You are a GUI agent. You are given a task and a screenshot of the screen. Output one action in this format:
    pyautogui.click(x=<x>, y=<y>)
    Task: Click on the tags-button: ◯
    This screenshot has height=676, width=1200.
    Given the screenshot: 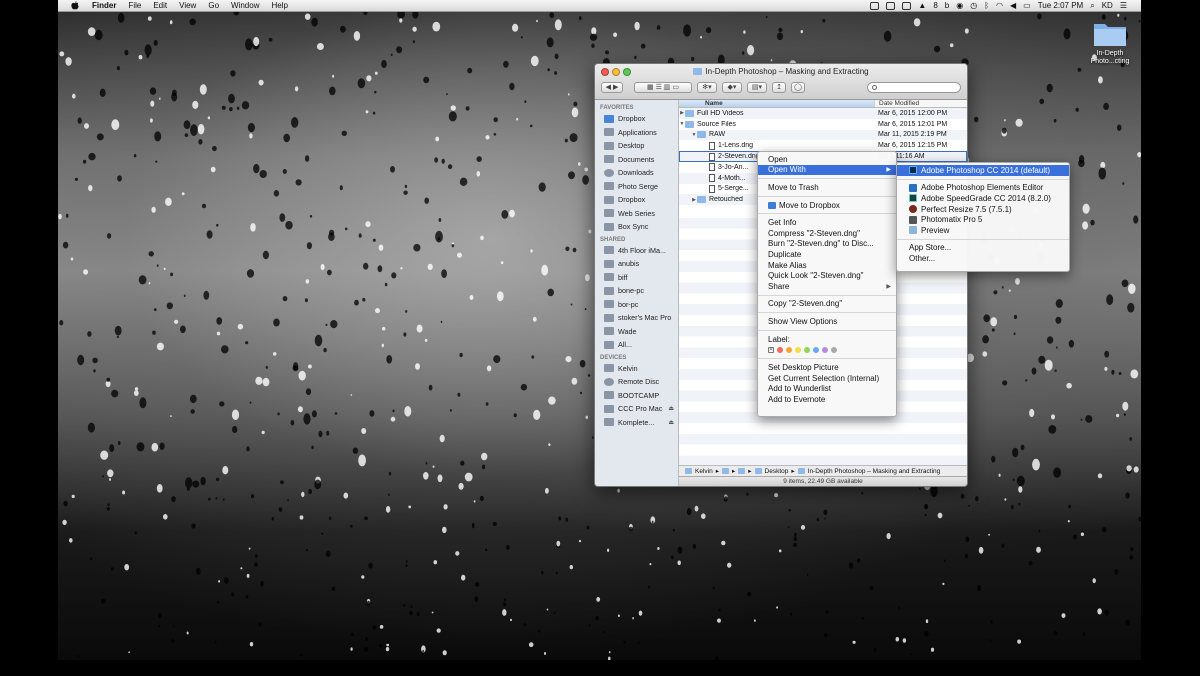 What is the action you would take?
    pyautogui.click(x=798, y=87)
    